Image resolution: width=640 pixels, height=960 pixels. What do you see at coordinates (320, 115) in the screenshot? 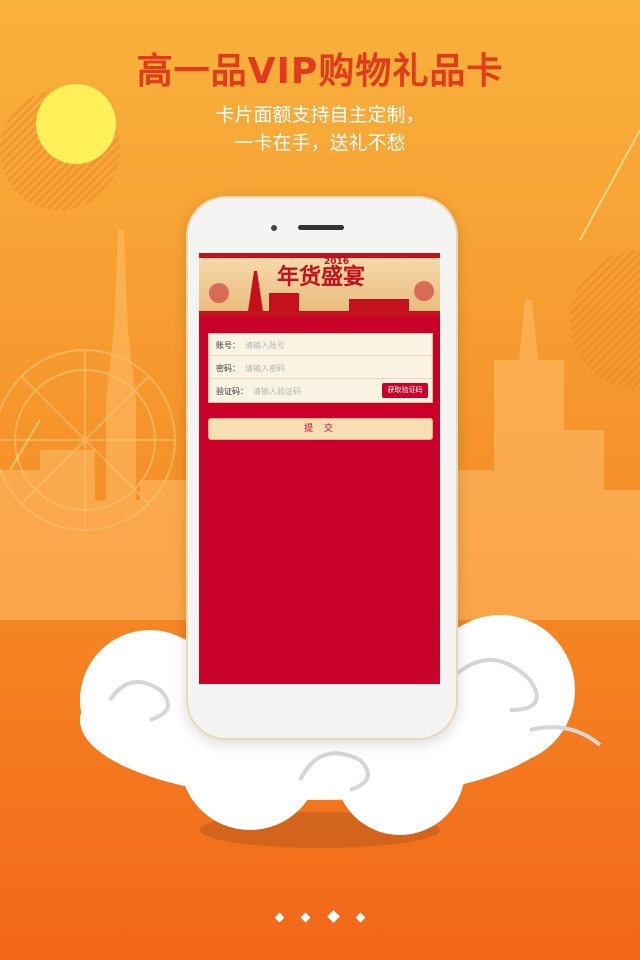
I see `subtitle-line-1: 卡片面额支持自主定制，` at bounding box center [320, 115].